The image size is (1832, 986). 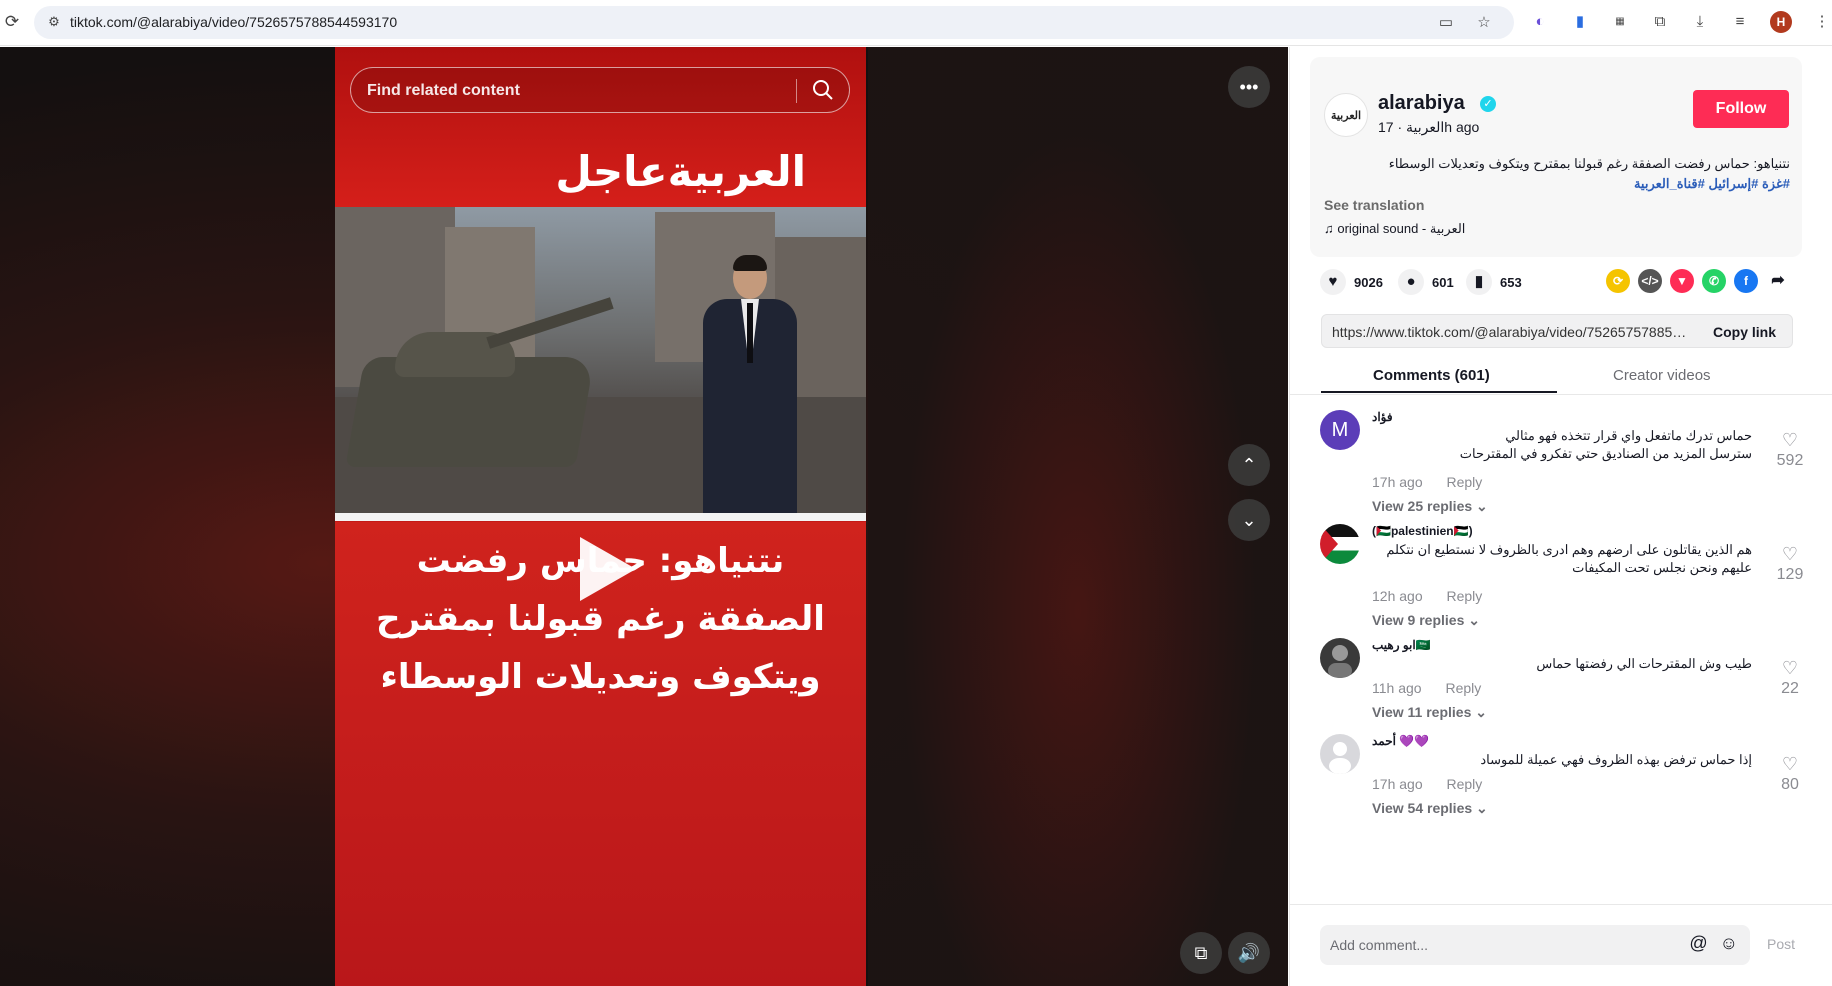 What do you see at coordinates (1540, 22) in the screenshot?
I see `extension-shield-icon: ◐` at bounding box center [1540, 22].